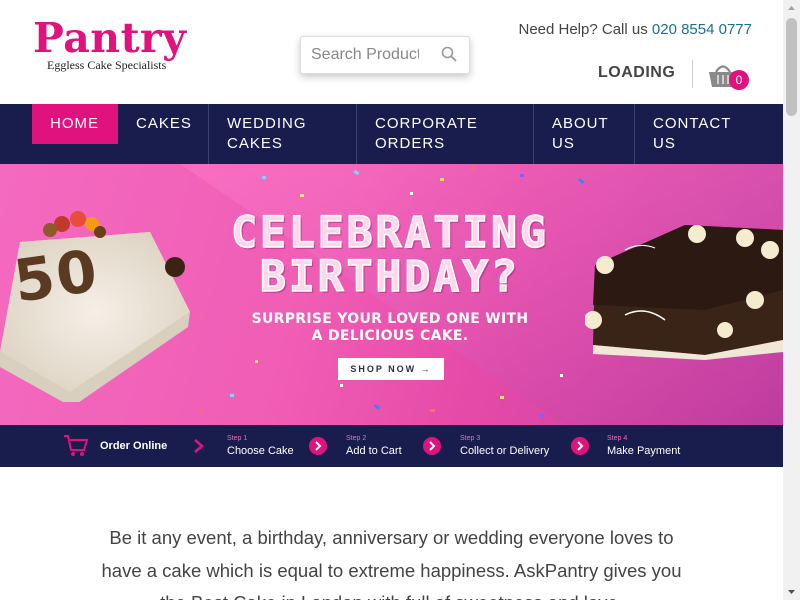  What do you see at coordinates (739, 80) in the screenshot?
I see `cart-count-badge: 0` at bounding box center [739, 80].